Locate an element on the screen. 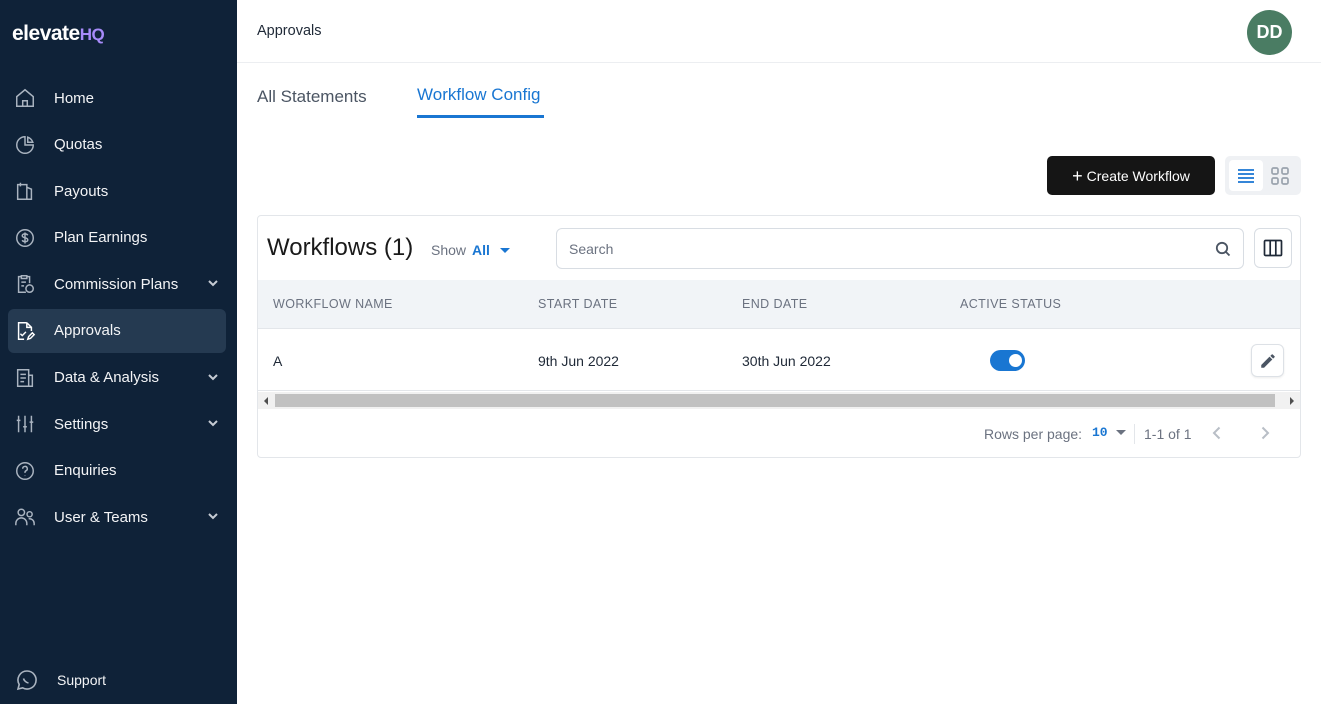 Image resolution: width=1321 pixels, height=704 pixels. report-icon is located at coordinates (25, 378).